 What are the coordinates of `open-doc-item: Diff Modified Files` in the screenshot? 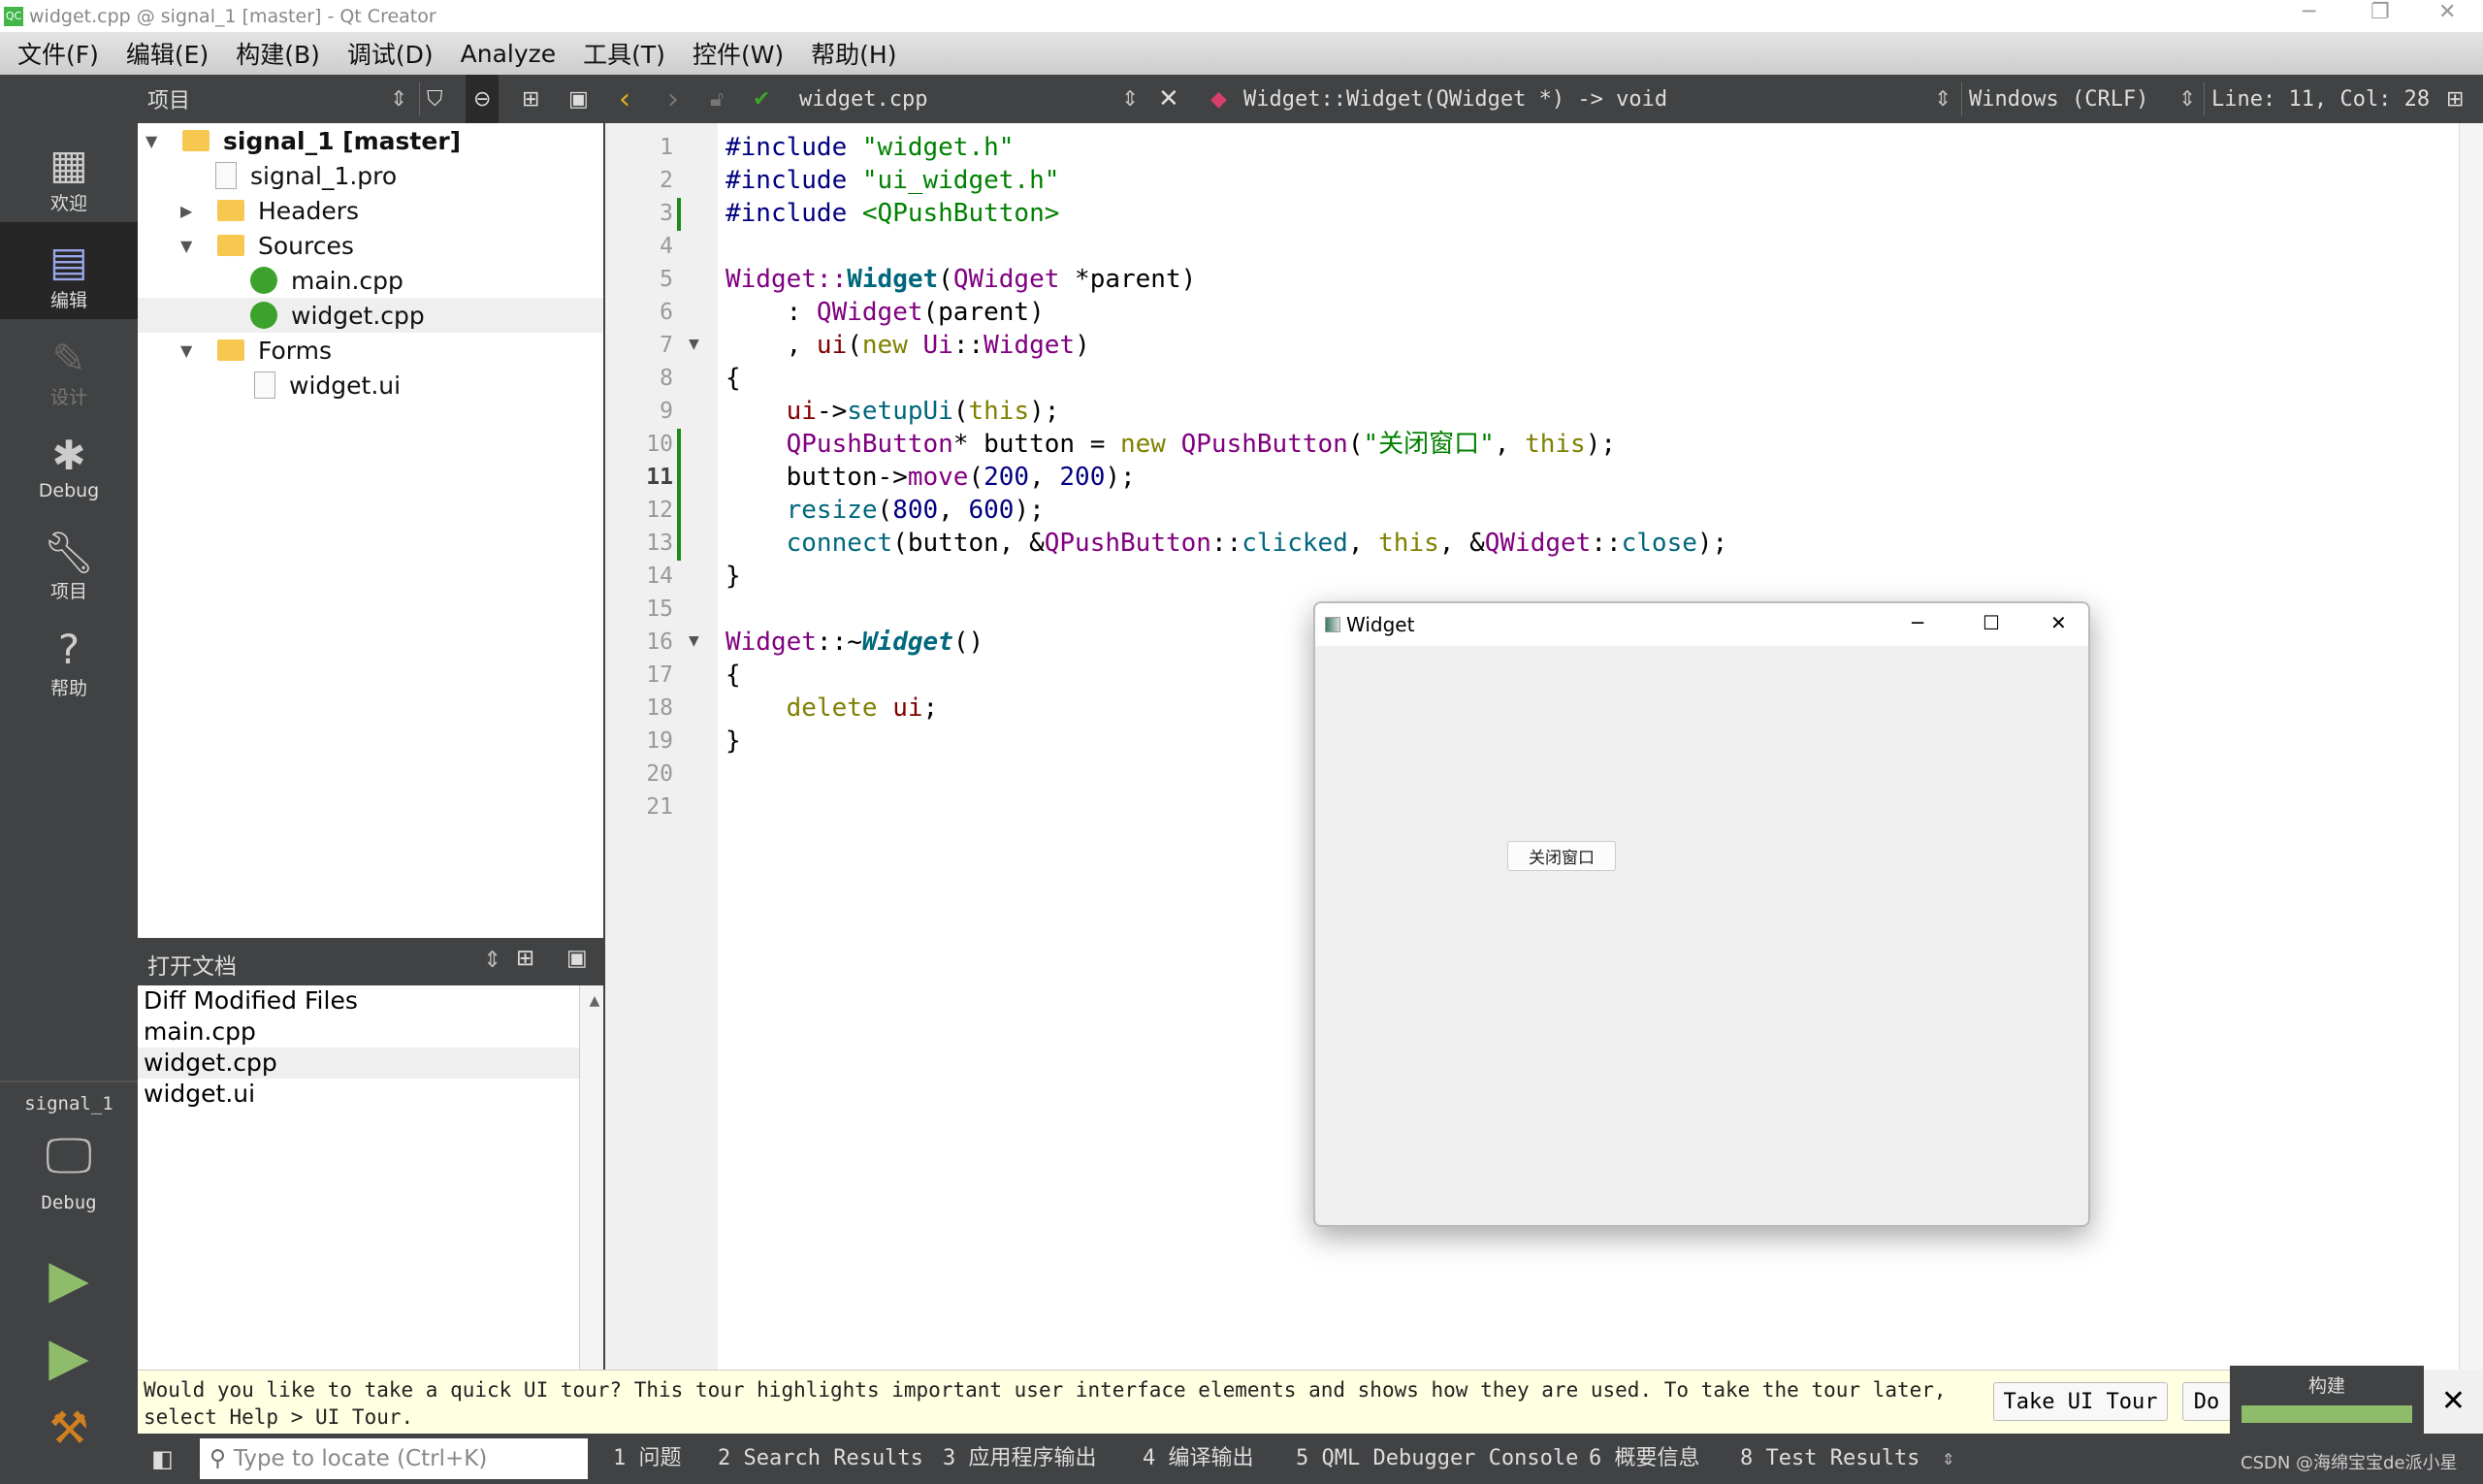 It's located at (371, 1001).